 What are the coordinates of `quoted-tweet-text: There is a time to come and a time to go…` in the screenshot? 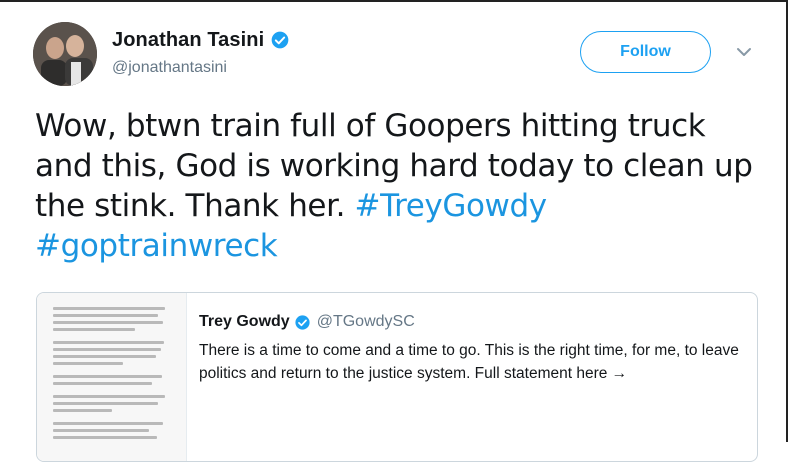 It's located at (469, 362).